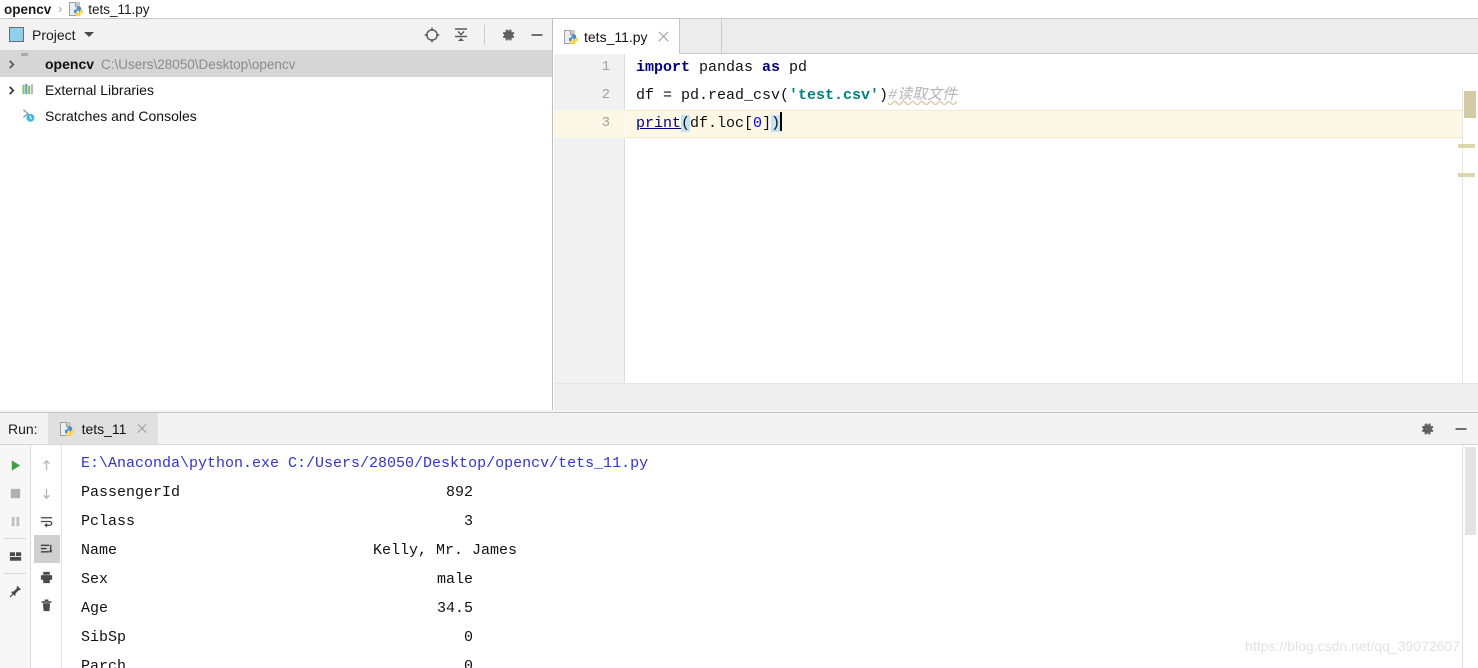  What do you see at coordinates (95, 579) in the screenshot?
I see `console-row-key: Sex` at bounding box center [95, 579].